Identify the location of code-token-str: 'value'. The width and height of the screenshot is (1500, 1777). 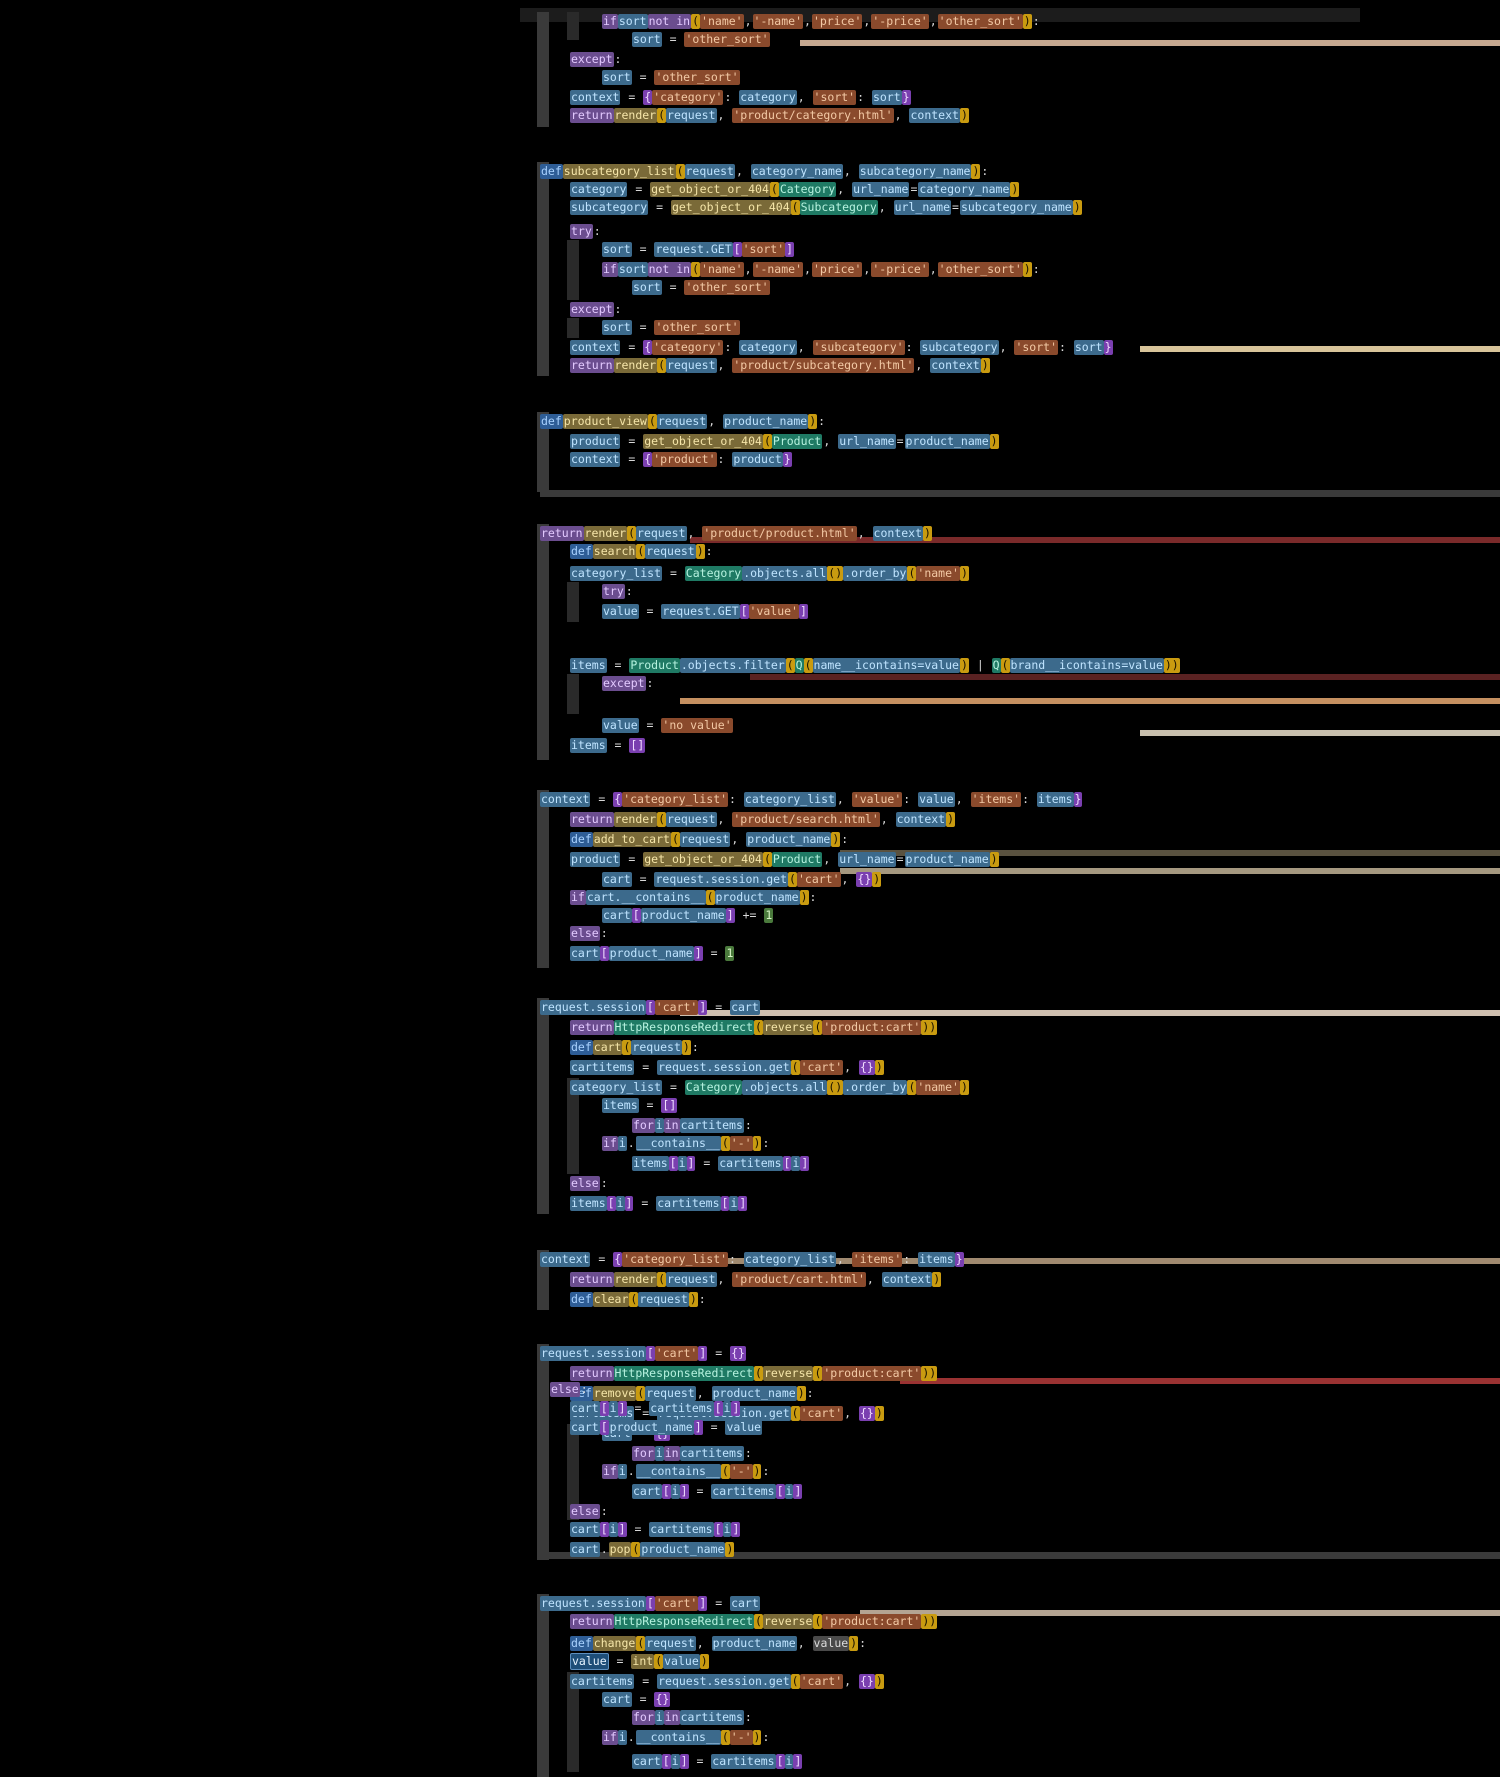
(773, 611).